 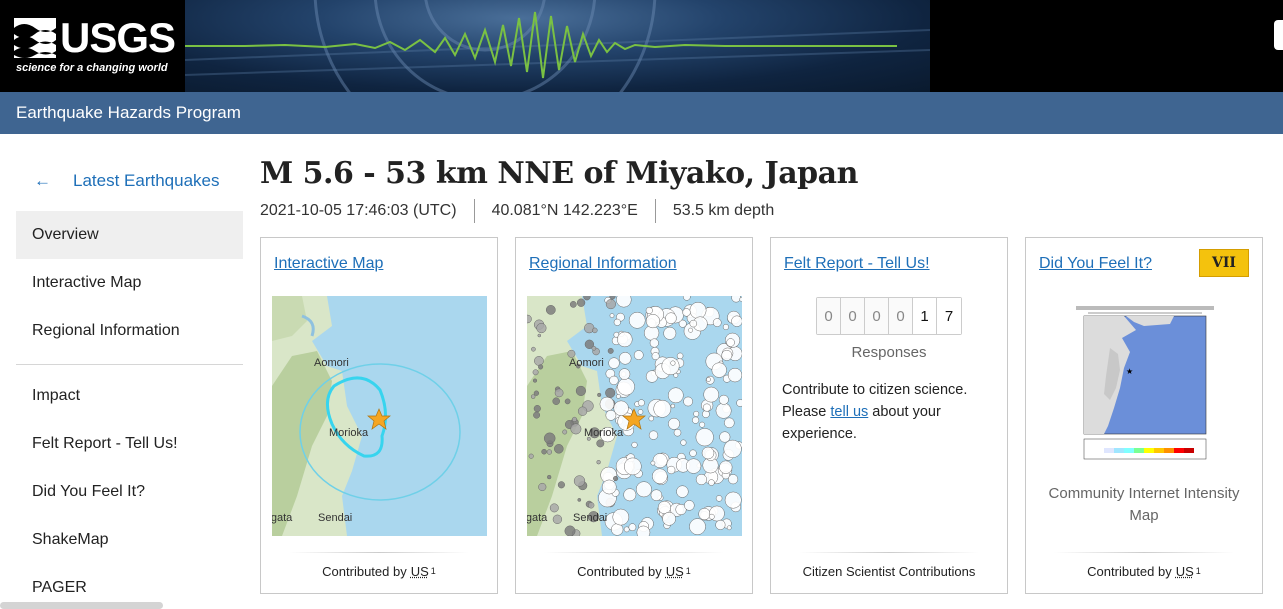 I want to click on event-time: 2021-10-05 17:46:03 (UTC), so click(x=358, y=210).